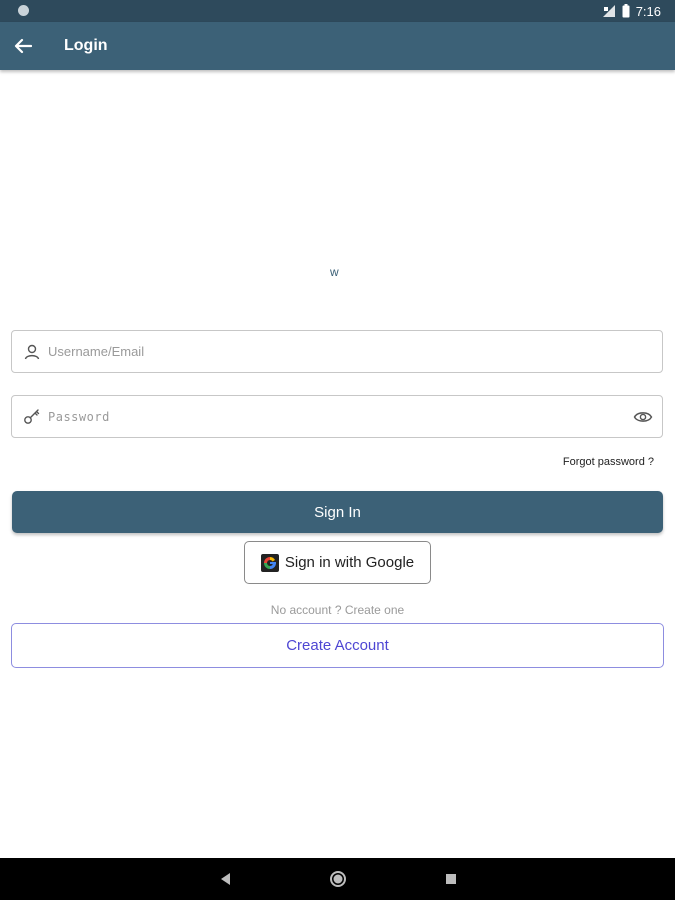  I want to click on status-bar: 7:16, so click(337, 11).